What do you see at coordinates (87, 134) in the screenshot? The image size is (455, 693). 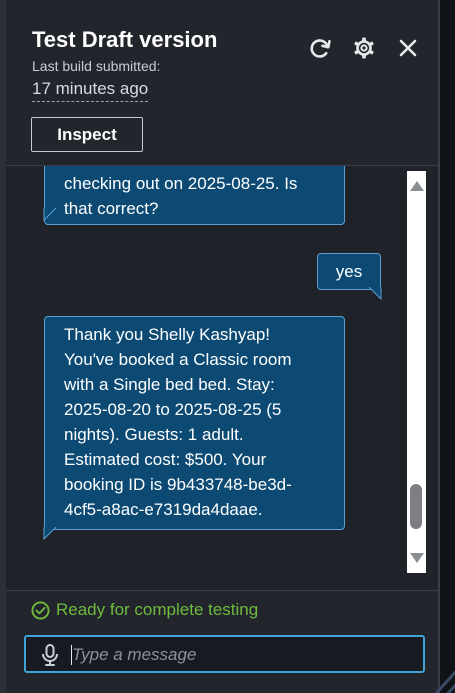 I see `inspect-button: Inspect` at bounding box center [87, 134].